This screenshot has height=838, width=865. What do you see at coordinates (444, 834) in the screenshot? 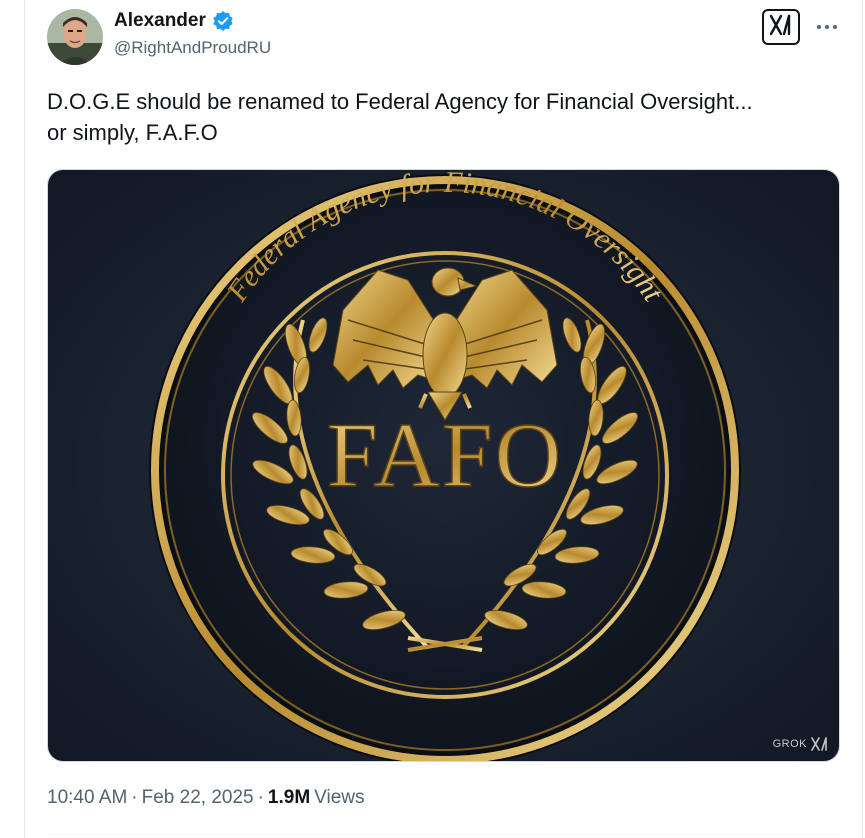
I see `divider` at bounding box center [444, 834].